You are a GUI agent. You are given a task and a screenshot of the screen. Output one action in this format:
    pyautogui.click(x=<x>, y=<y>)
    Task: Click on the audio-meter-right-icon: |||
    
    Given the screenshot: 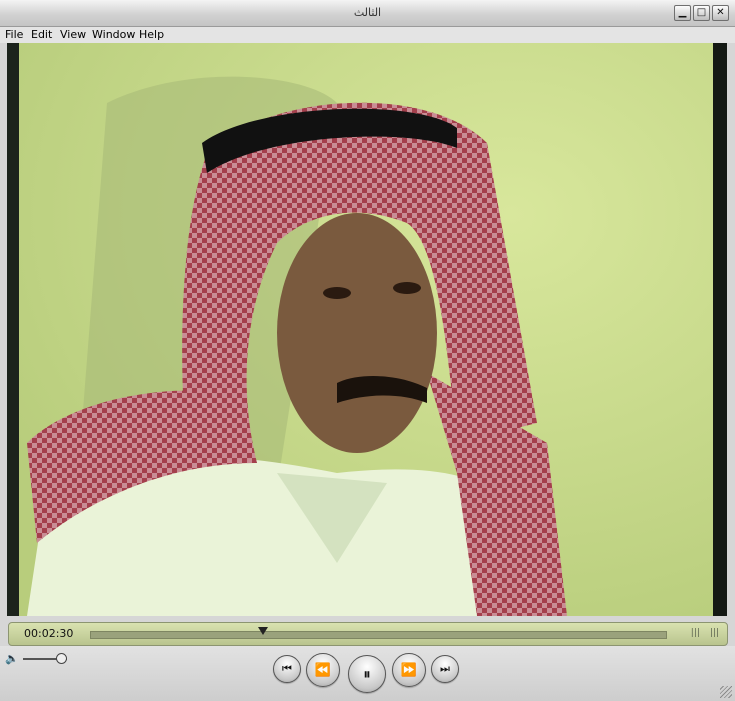 What is the action you would take?
    pyautogui.click(x=714, y=633)
    